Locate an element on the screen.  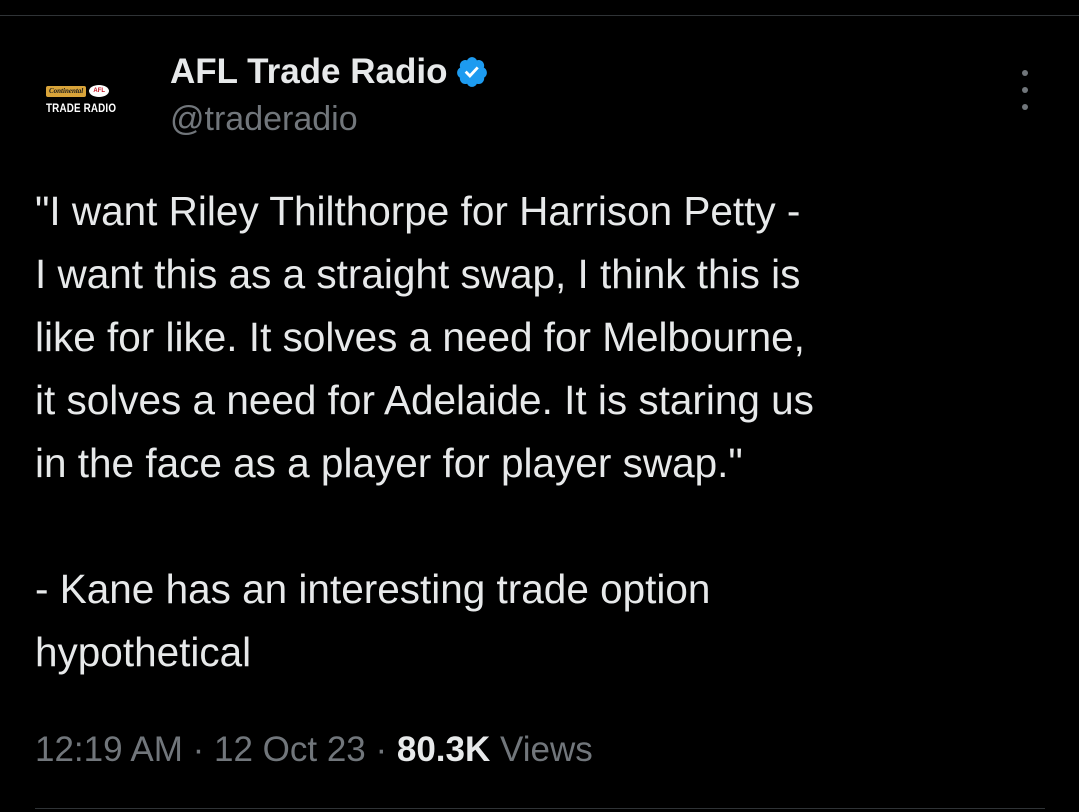
tweet-date: 12 Oct 23 is located at coordinates (290, 749).